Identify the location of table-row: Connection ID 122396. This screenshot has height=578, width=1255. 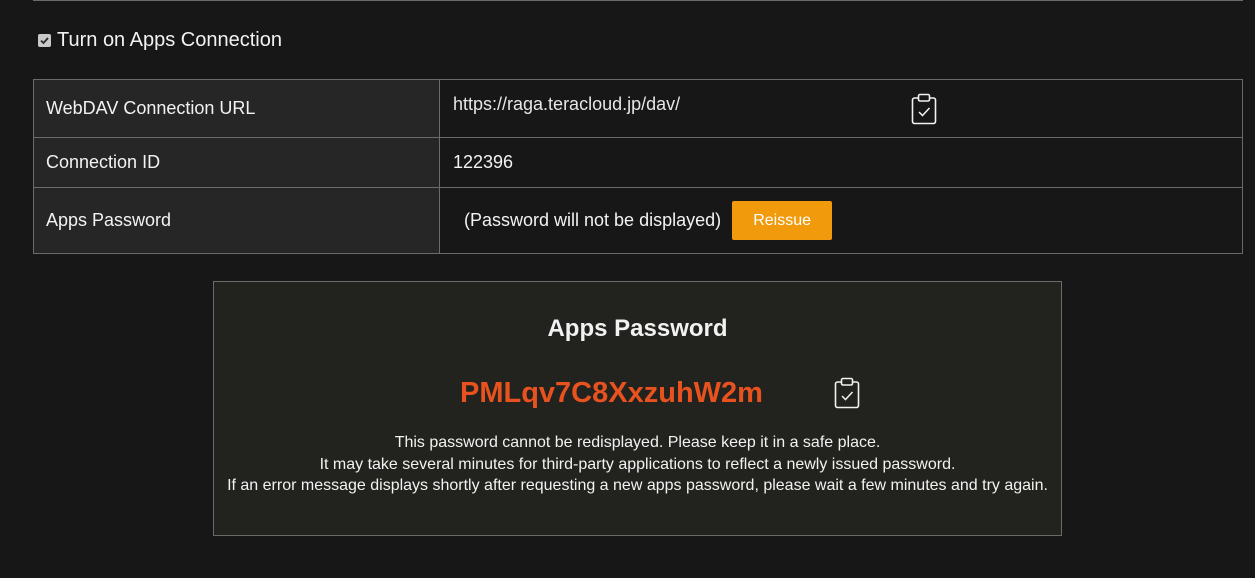
(638, 162).